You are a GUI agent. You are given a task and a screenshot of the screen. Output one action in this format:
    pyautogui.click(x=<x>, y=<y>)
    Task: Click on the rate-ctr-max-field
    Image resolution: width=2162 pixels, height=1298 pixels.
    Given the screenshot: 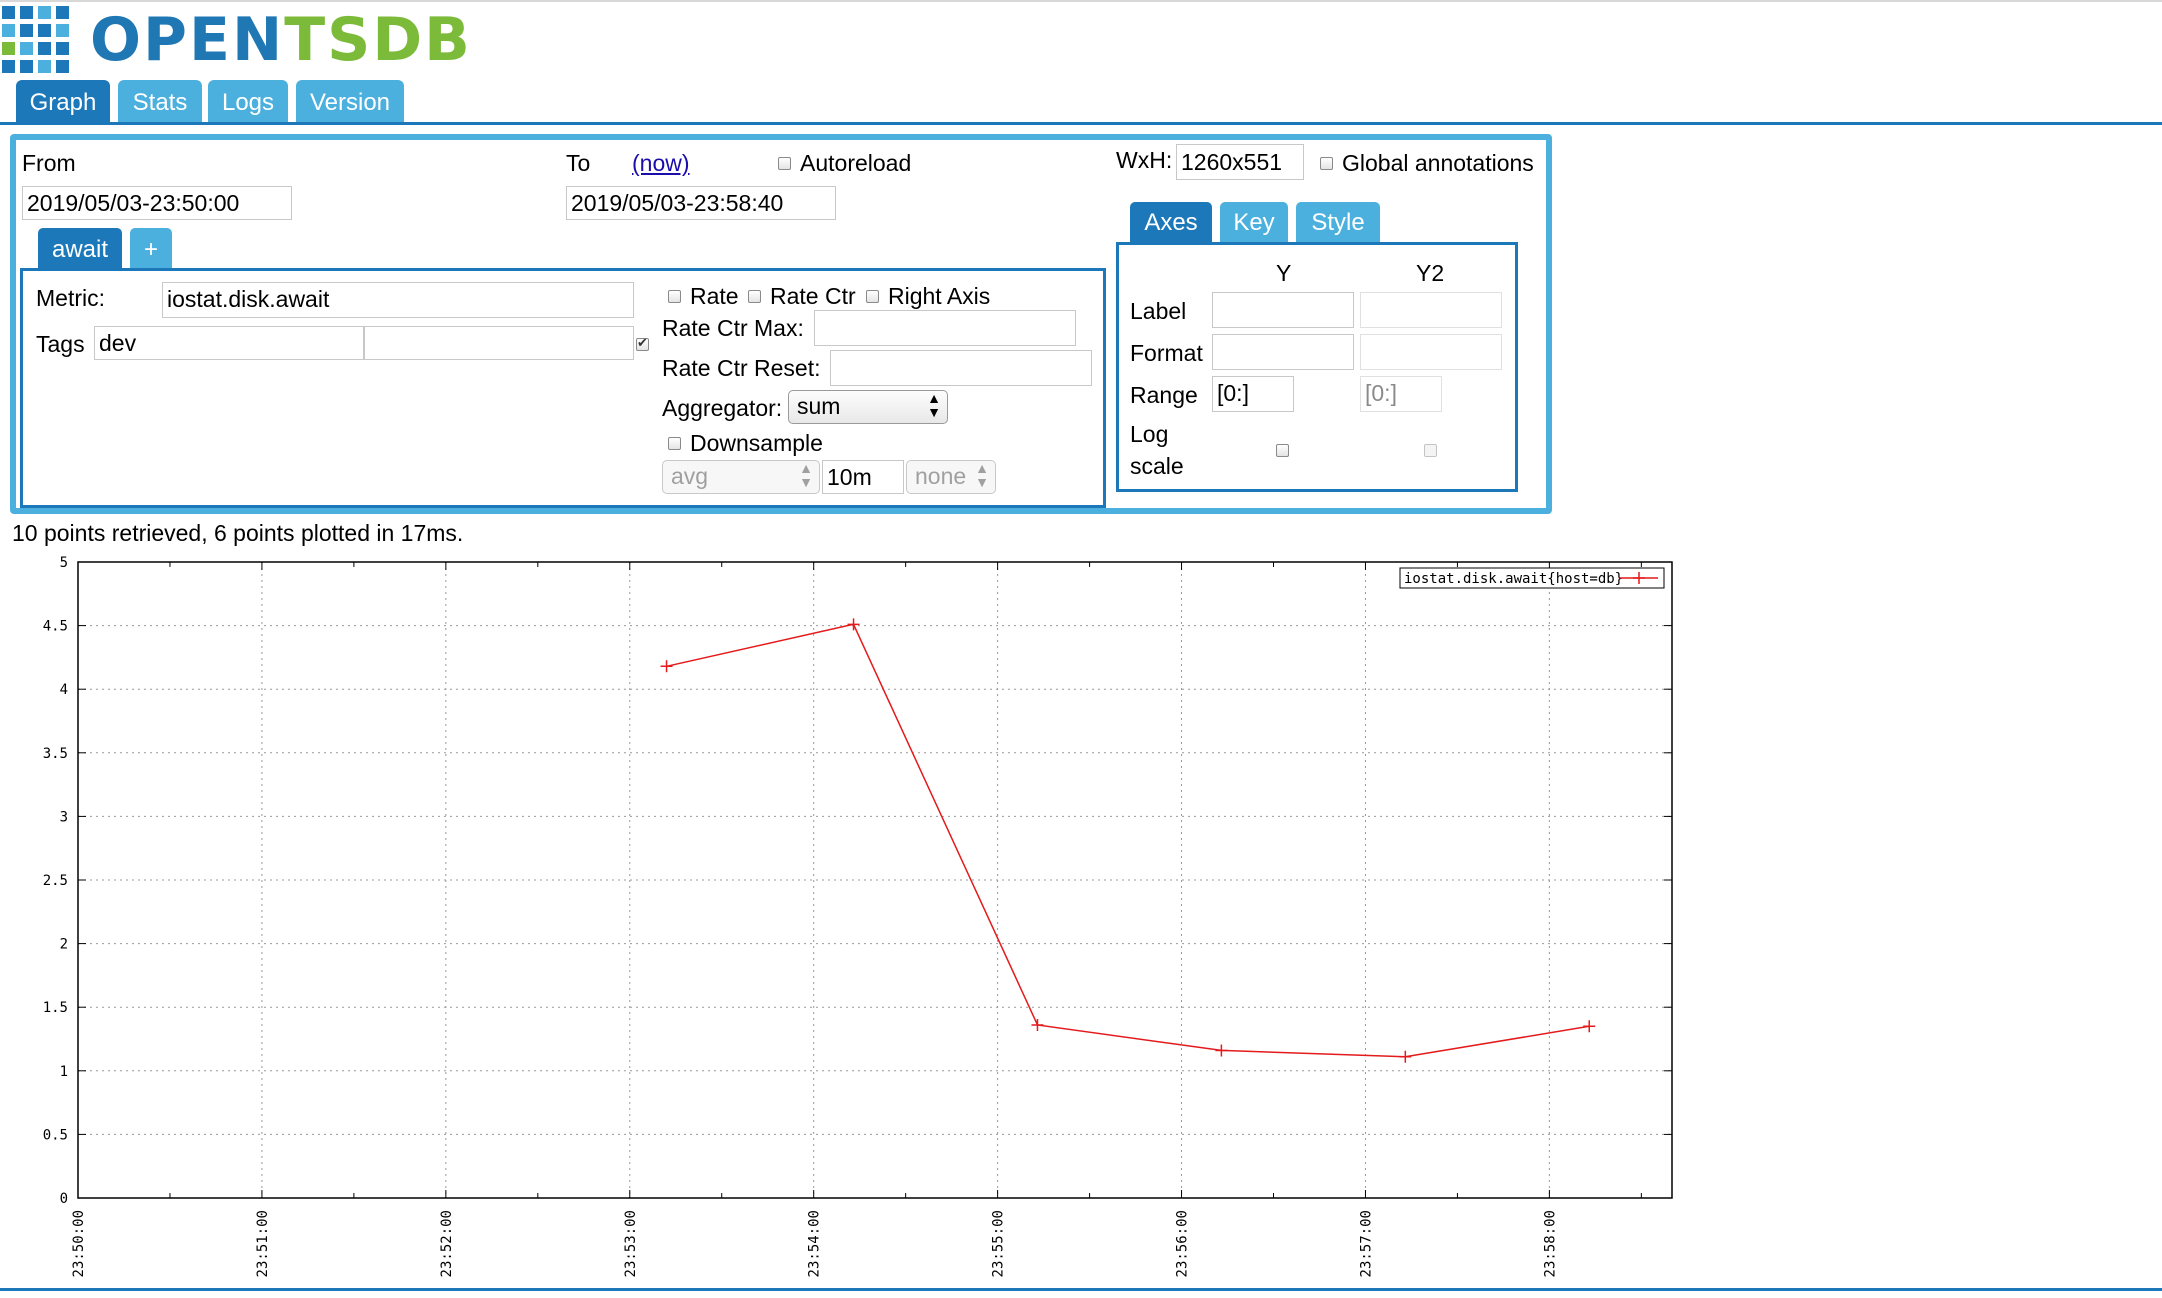 What is the action you would take?
    pyautogui.click(x=945, y=328)
    